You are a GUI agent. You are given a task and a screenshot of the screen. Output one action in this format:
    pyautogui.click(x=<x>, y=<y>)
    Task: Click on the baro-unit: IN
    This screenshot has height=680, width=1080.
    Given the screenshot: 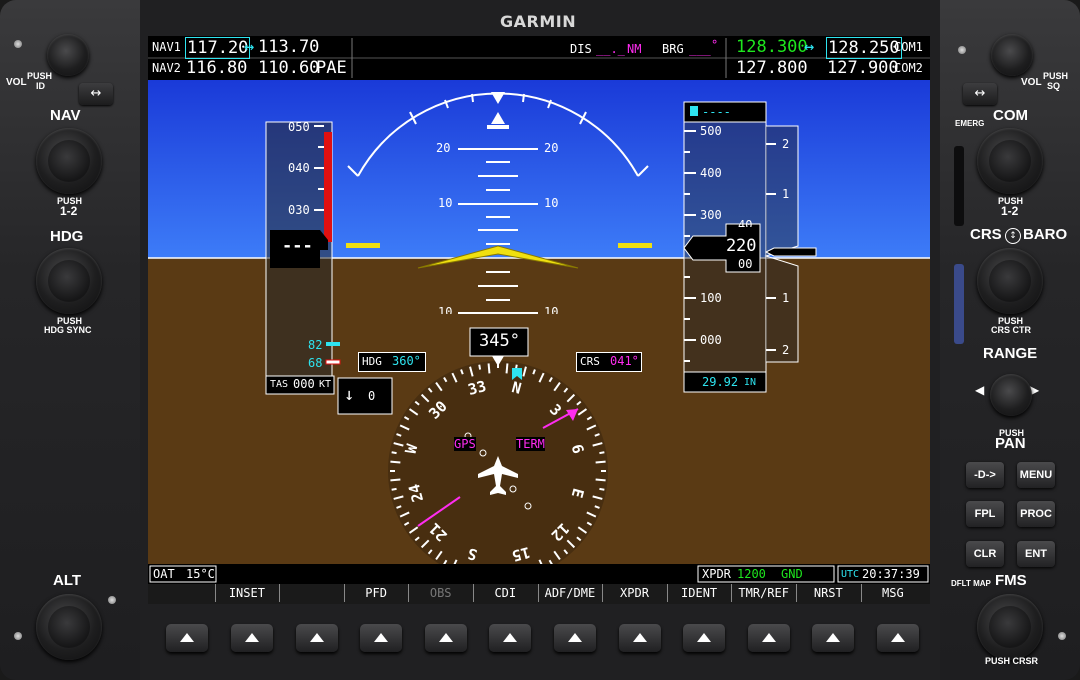 What is the action you would take?
    pyautogui.click(x=750, y=382)
    